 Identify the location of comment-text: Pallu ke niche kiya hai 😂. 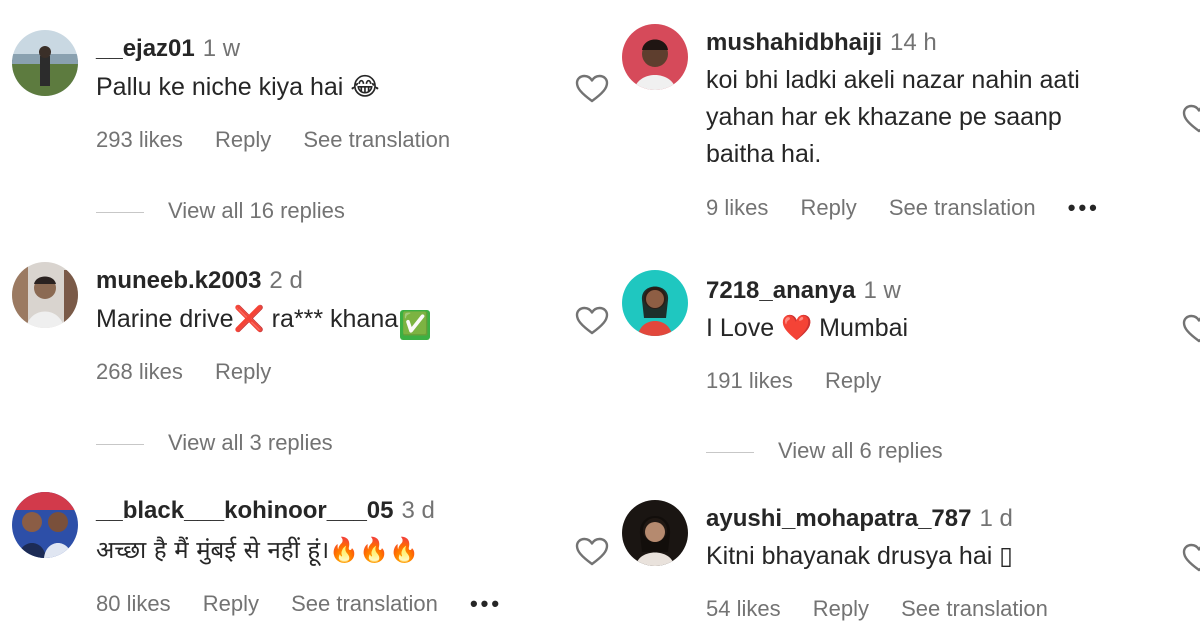
(238, 87).